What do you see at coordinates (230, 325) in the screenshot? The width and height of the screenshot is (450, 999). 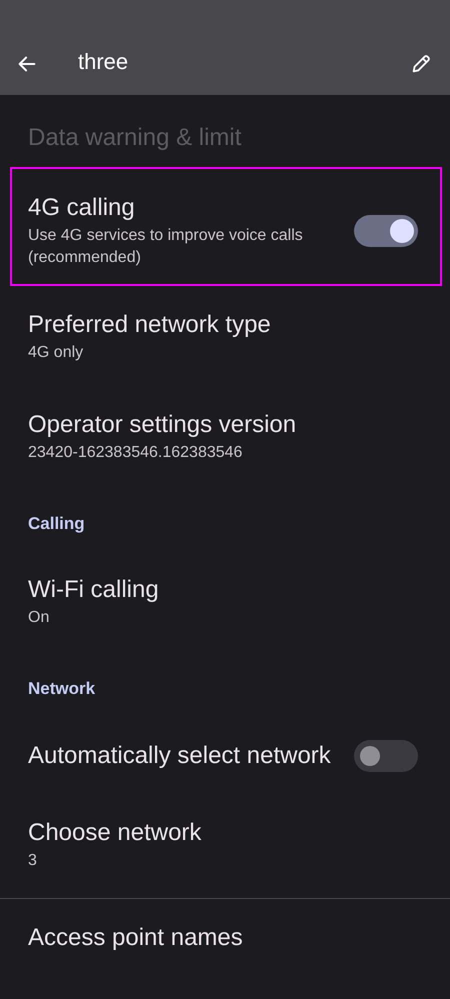 I see `setting-title: Preferred network type` at bounding box center [230, 325].